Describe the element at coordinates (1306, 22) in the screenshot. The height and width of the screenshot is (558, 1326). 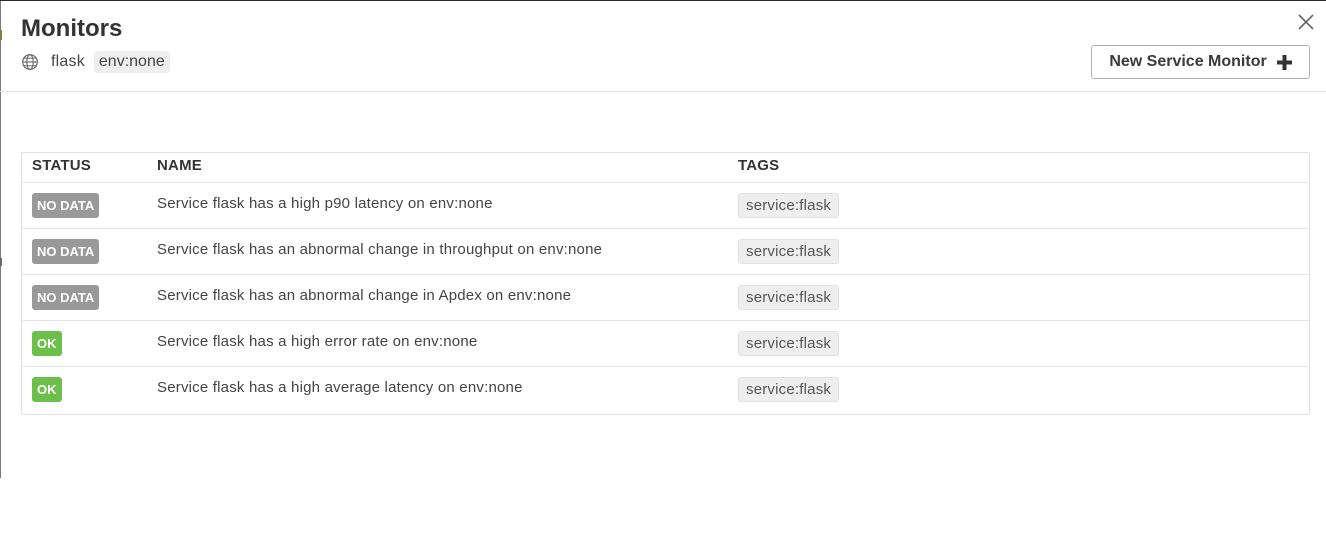
I see `close-icon` at that location.